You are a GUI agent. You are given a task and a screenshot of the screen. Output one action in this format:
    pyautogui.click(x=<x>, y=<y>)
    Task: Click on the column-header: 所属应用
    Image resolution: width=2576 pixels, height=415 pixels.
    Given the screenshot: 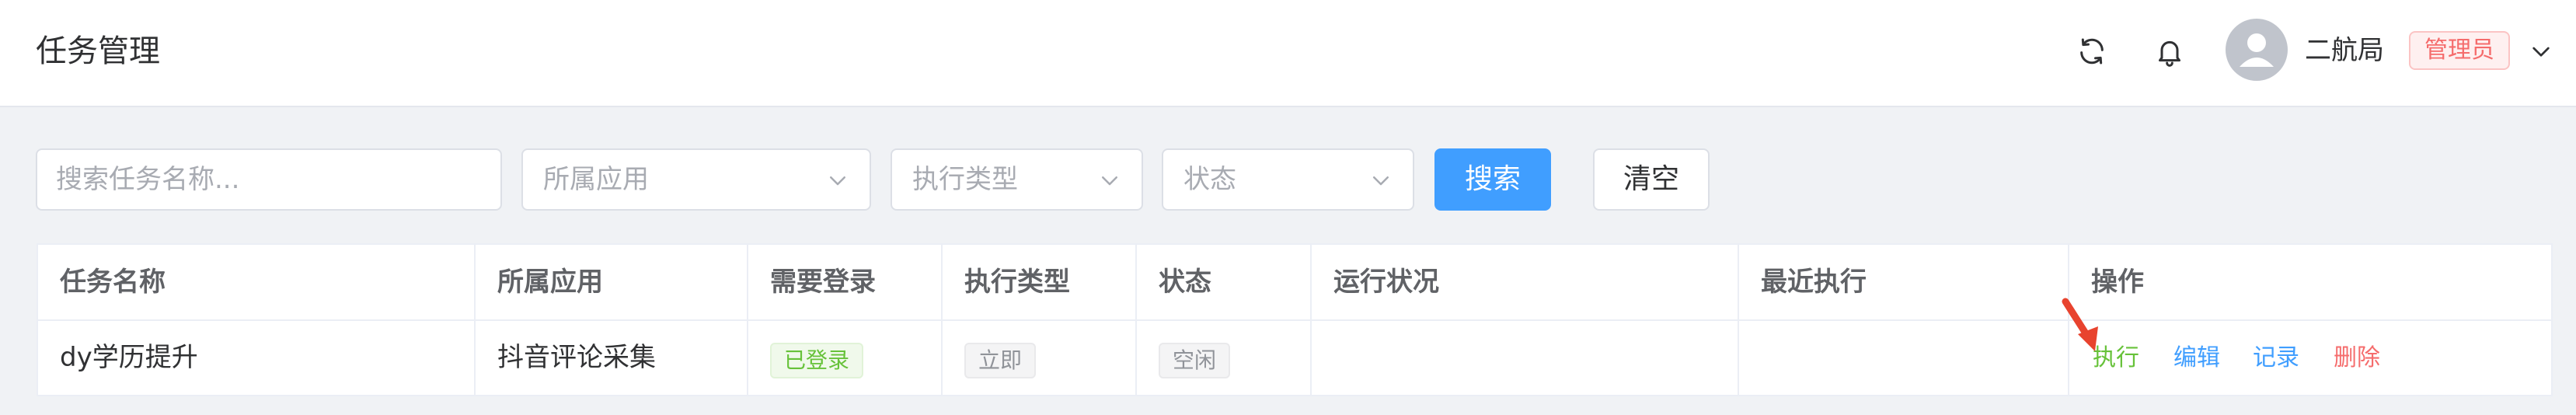 What is the action you would take?
    pyautogui.click(x=612, y=282)
    